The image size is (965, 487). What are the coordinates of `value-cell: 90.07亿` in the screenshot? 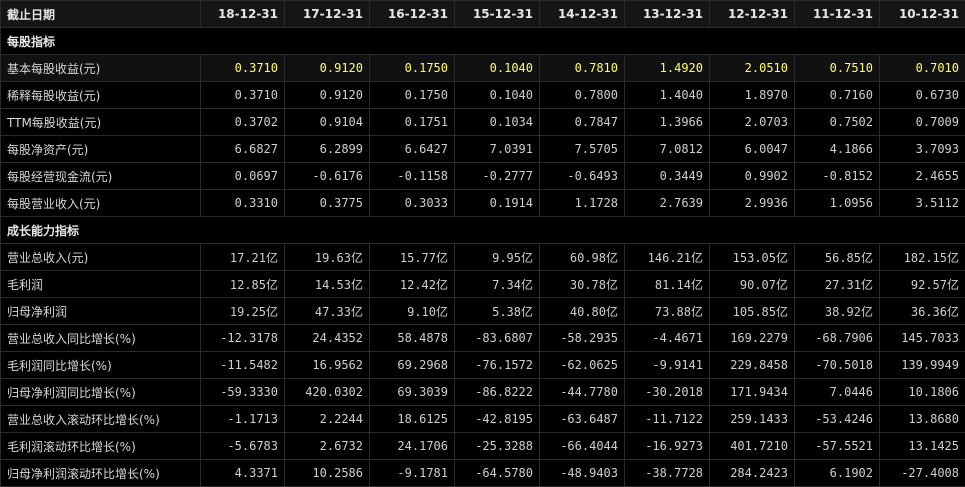 It's located at (752, 284).